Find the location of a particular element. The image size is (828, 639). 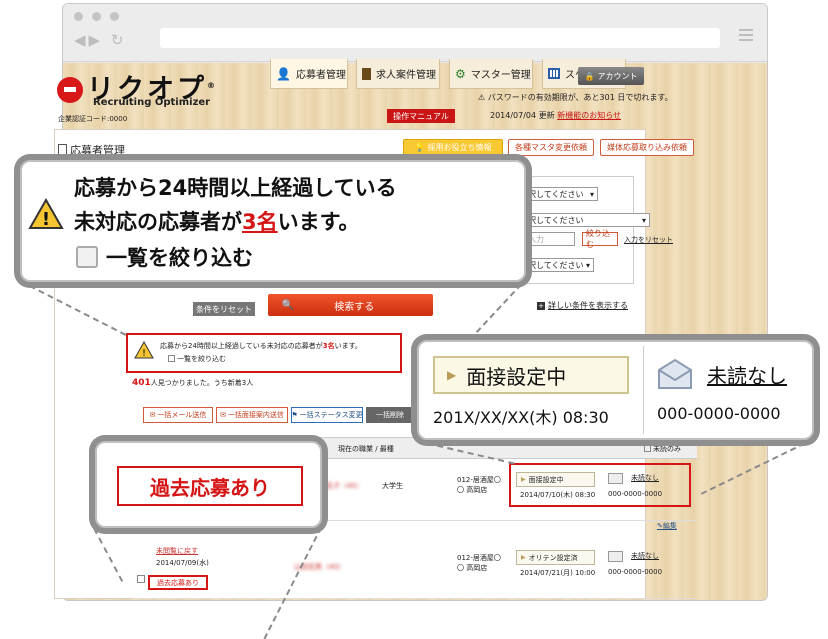

phone-number: 000-0000-0000 is located at coordinates (635, 572).